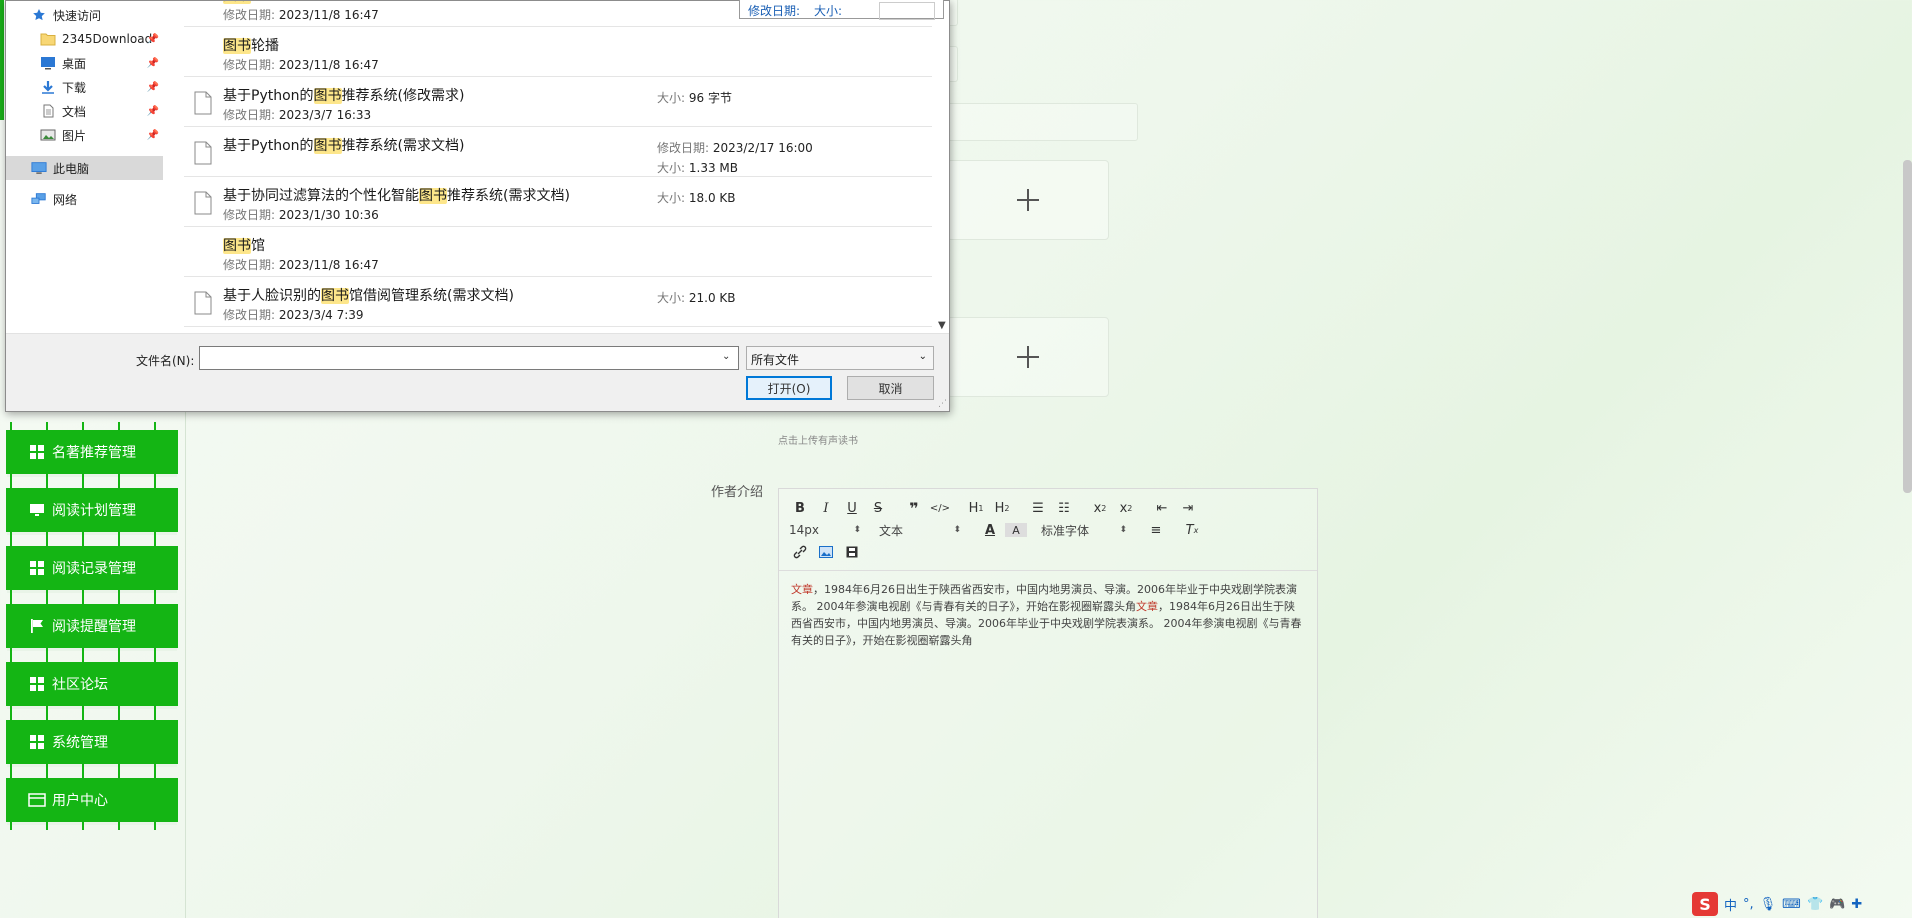  Describe the element at coordinates (943, 167) in the screenshot. I see `file-list-scrollbar: ▼` at that location.